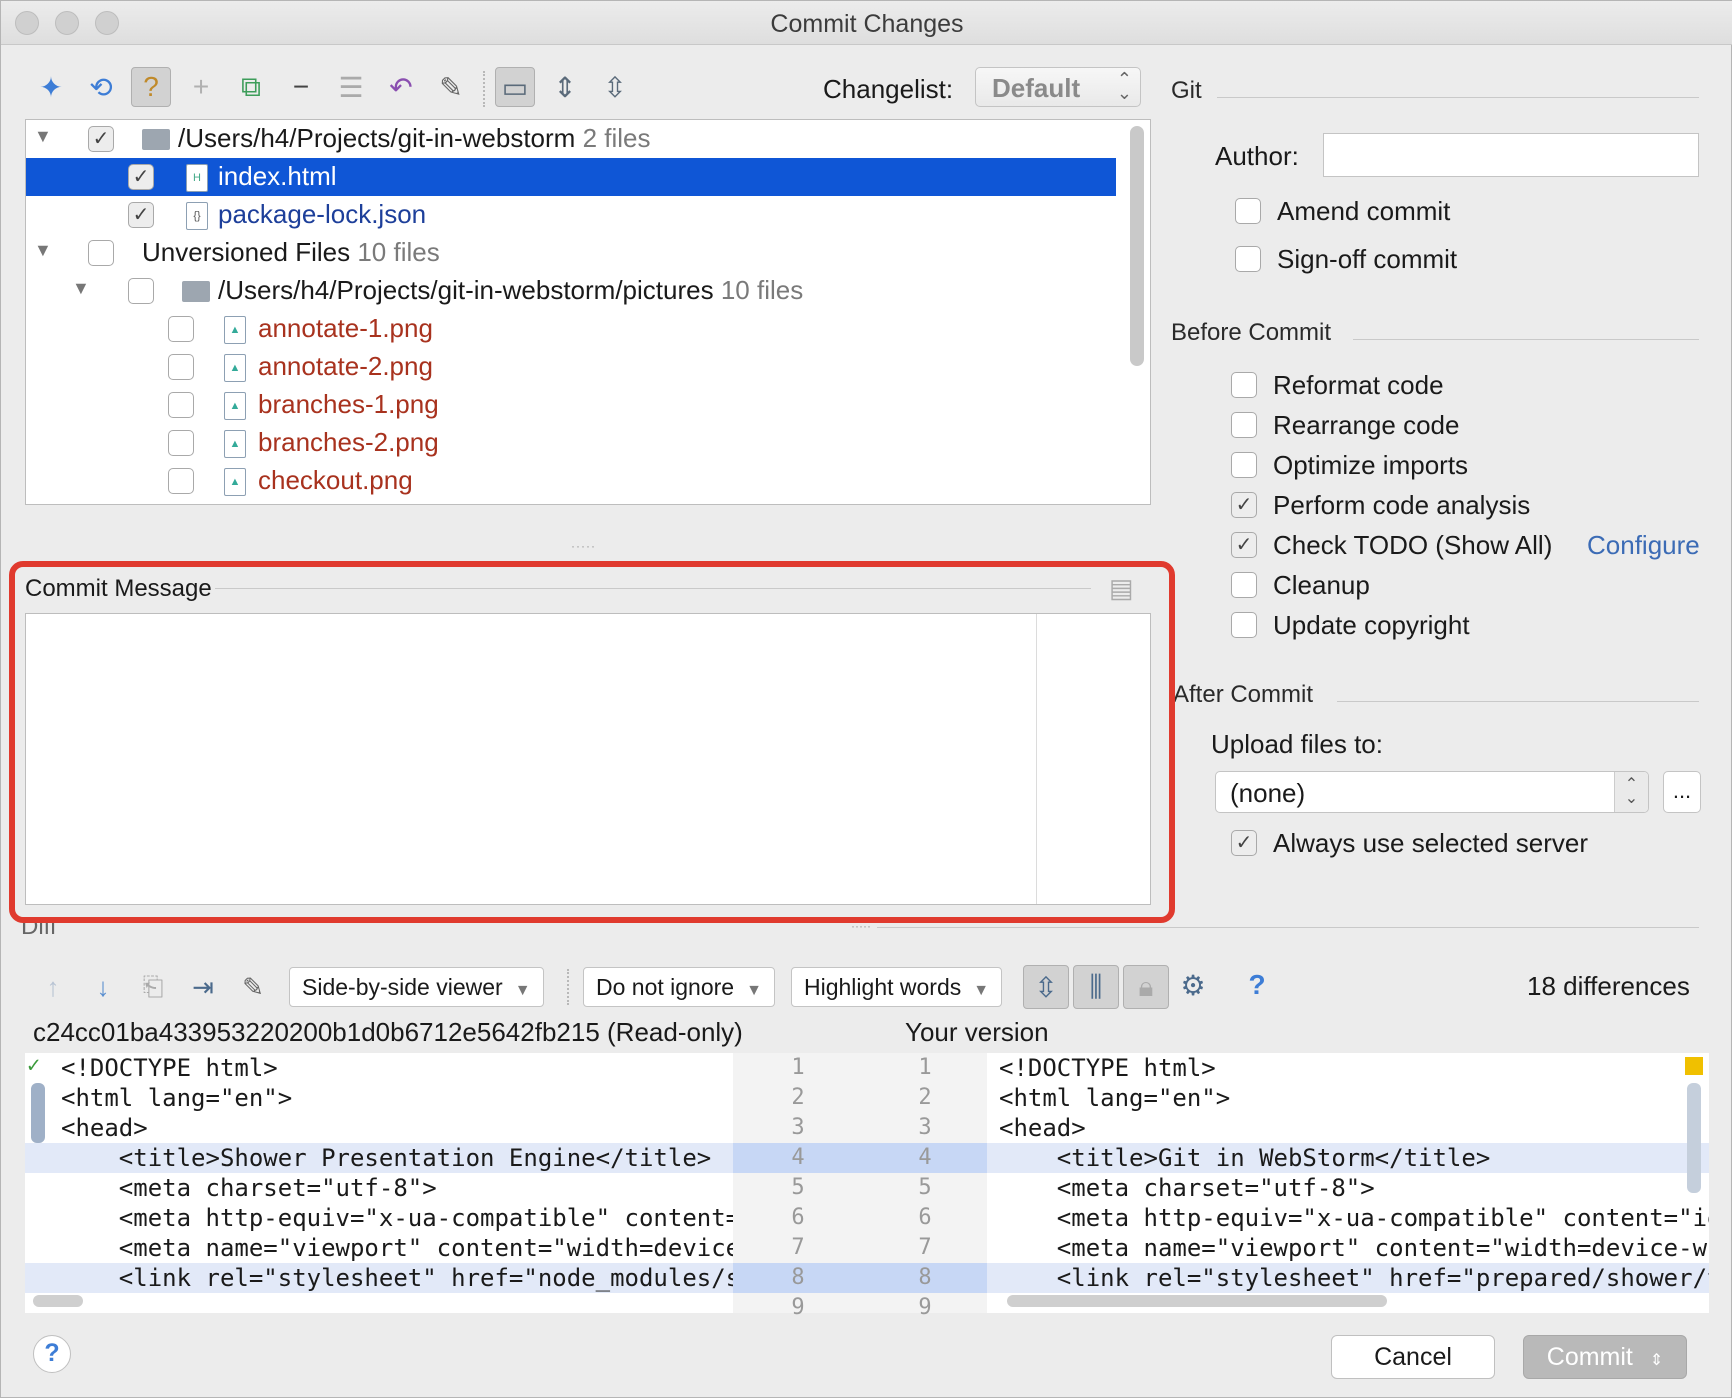 Image resolution: width=1732 pixels, height=1398 pixels. Describe the element at coordinates (1146, 987) in the screenshot. I see `lock-icon: 🔒︎` at that location.